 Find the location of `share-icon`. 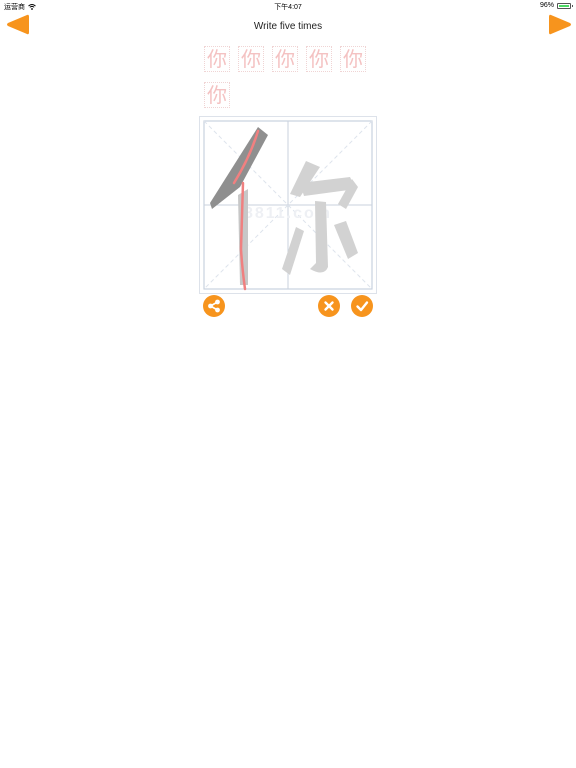

share-icon is located at coordinates (214, 306).